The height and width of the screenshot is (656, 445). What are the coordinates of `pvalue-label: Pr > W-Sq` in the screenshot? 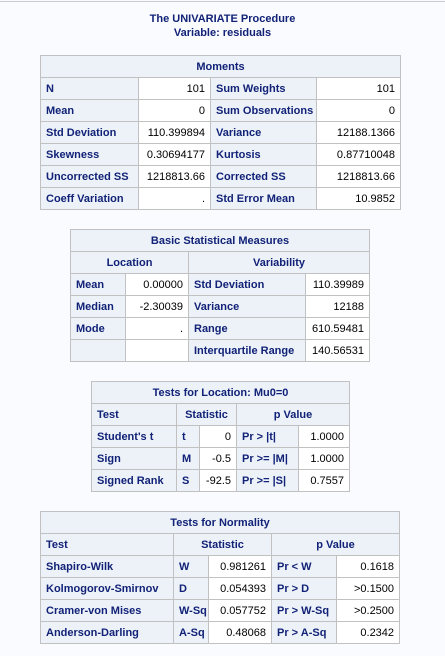 It's located at (304, 610).